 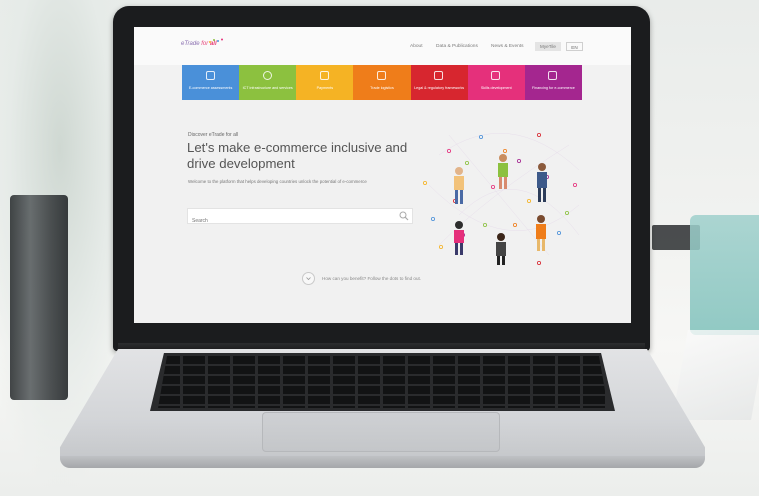 What do you see at coordinates (216, 40) in the screenshot?
I see `logo-dots-icon` at bounding box center [216, 40].